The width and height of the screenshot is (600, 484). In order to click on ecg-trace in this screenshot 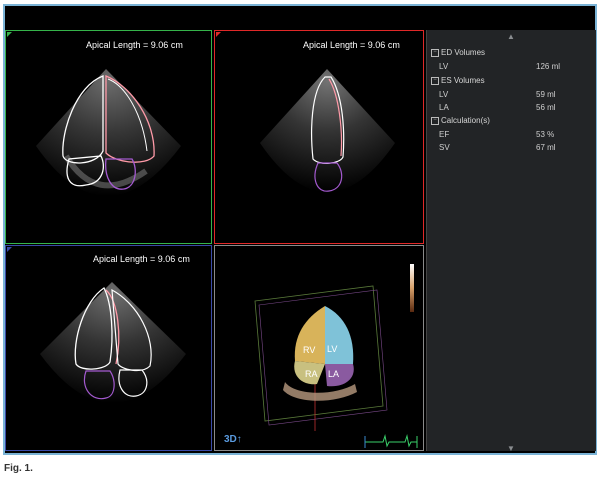, I will do `click(391, 441)`.